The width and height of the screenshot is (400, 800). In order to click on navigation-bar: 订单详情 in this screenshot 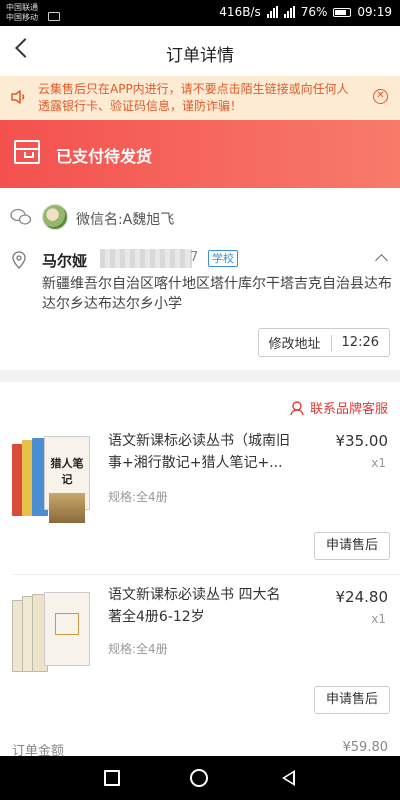, I will do `click(200, 51)`.